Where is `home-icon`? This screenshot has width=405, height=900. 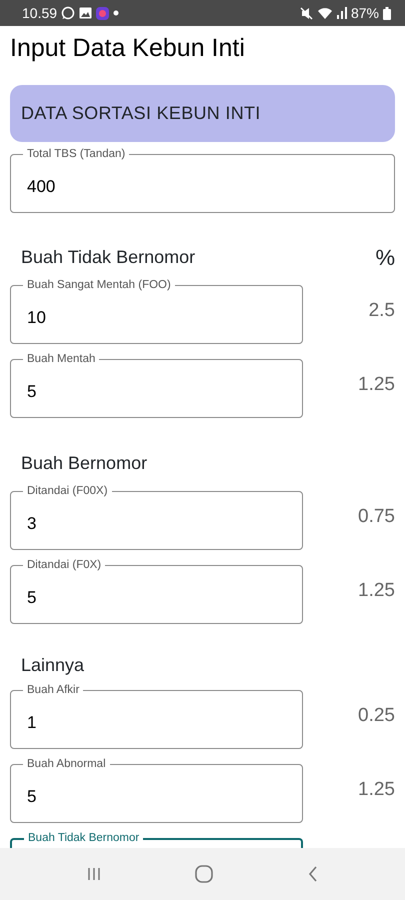
home-icon is located at coordinates (204, 874).